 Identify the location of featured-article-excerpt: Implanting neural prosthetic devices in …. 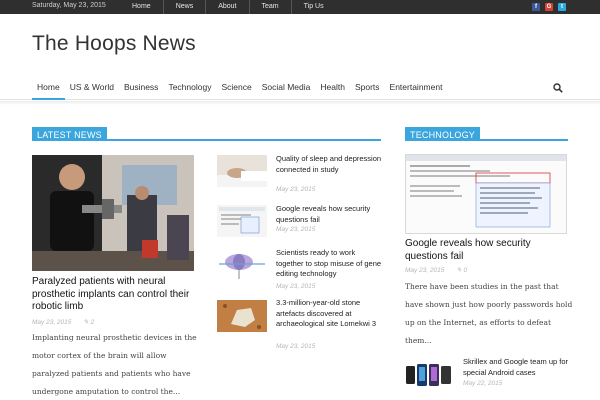
(114, 364).